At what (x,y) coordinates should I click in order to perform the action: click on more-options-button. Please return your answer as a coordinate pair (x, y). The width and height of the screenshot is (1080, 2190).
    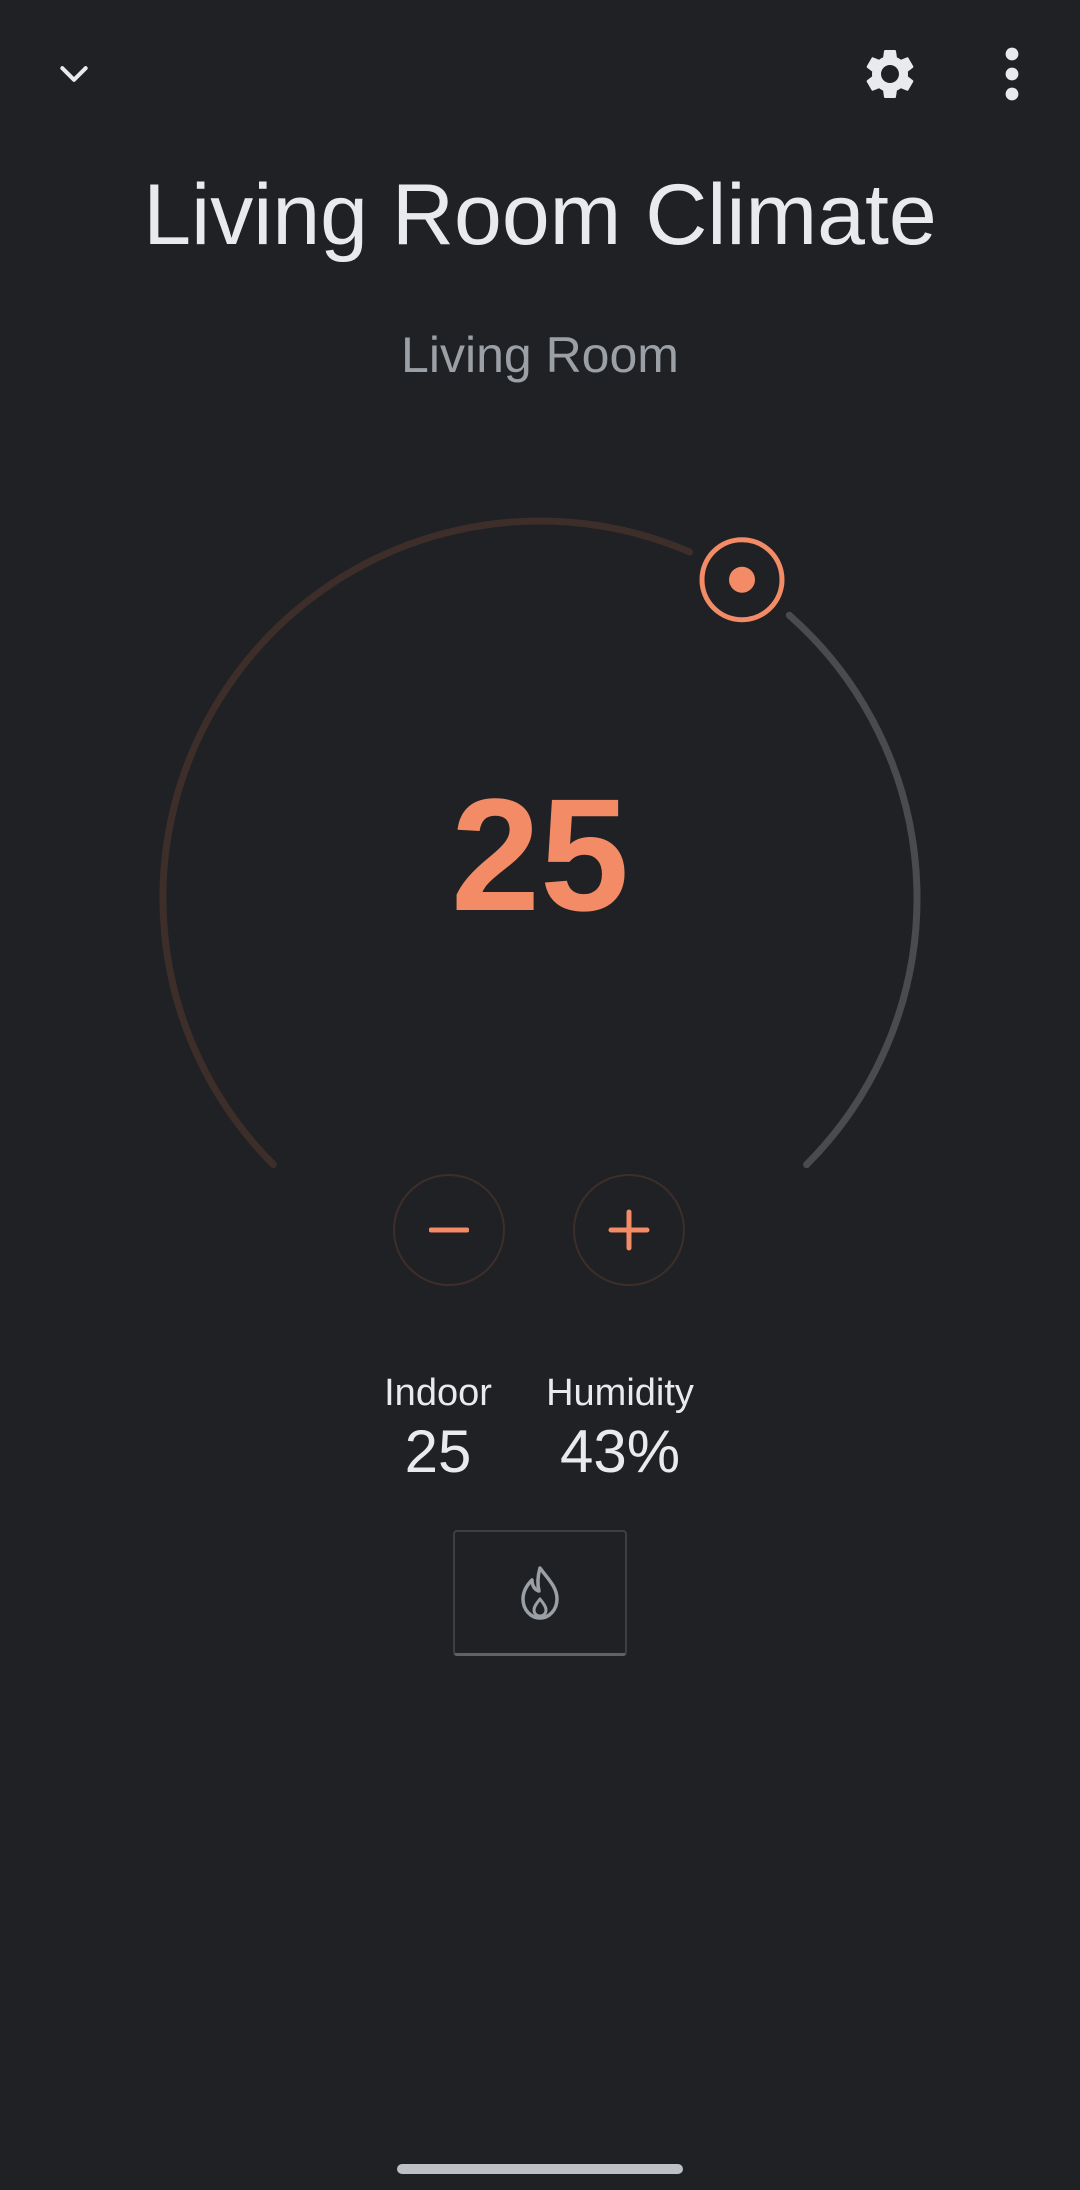
    Looking at the image, I should click on (1012, 74).